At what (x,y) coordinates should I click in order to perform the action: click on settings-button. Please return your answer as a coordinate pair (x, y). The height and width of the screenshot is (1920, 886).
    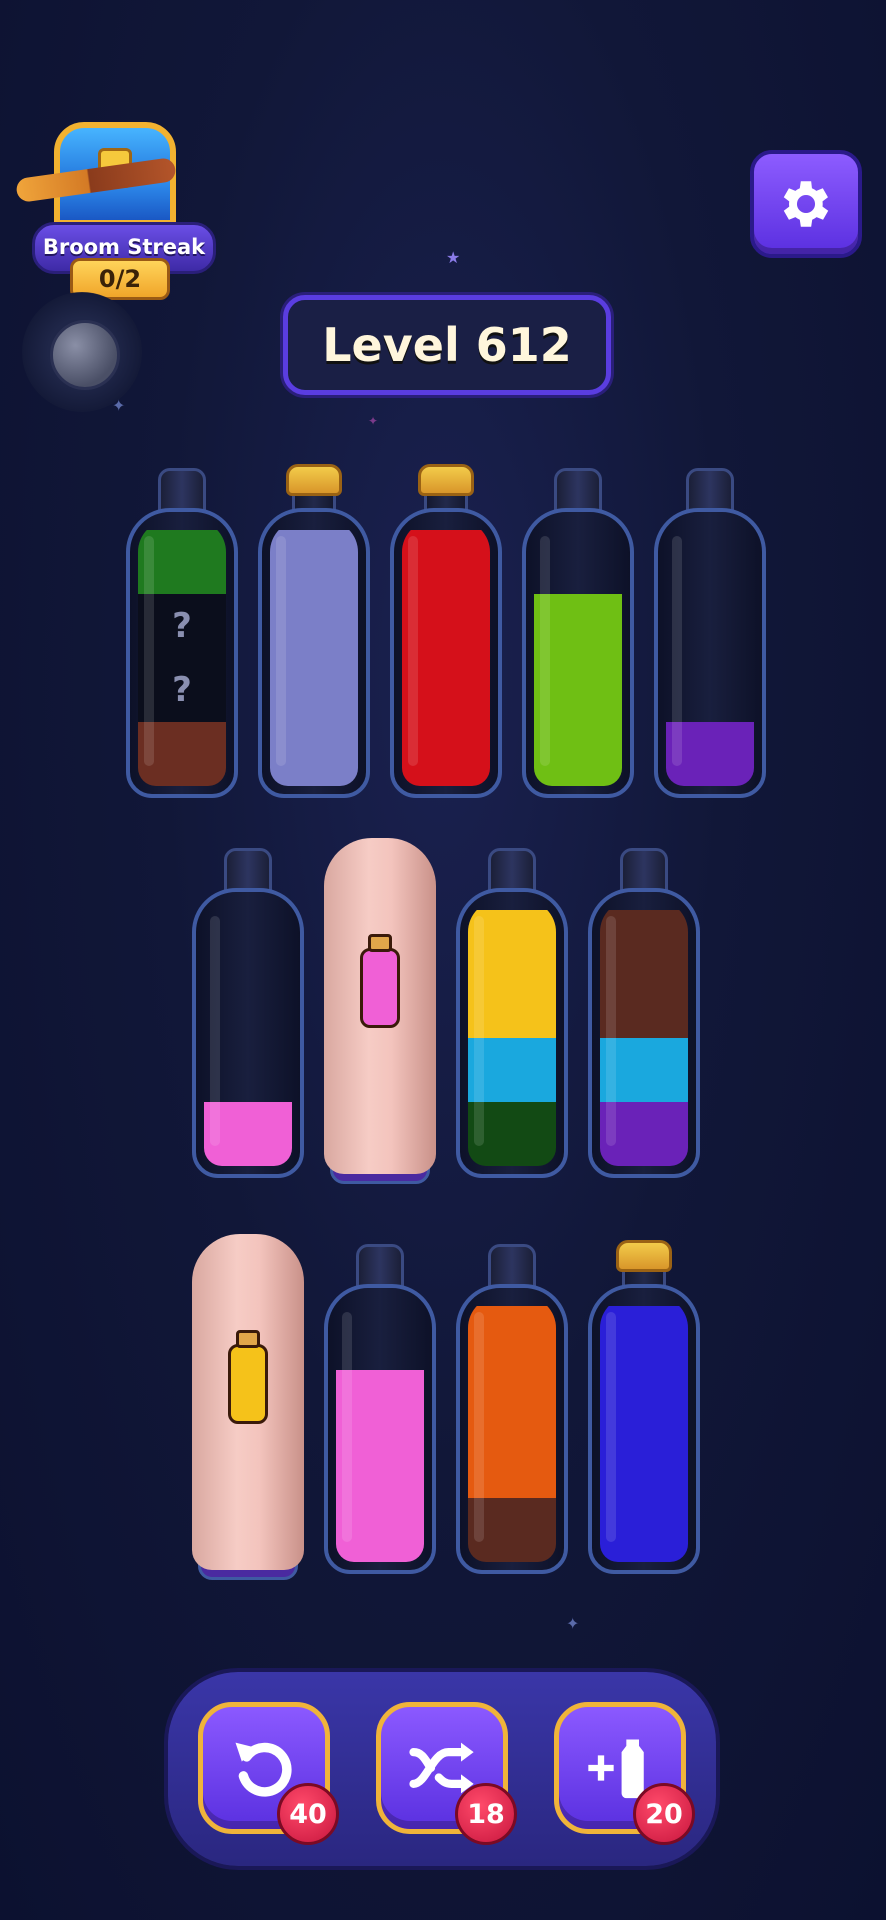
    Looking at the image, I should click on (806, 204).